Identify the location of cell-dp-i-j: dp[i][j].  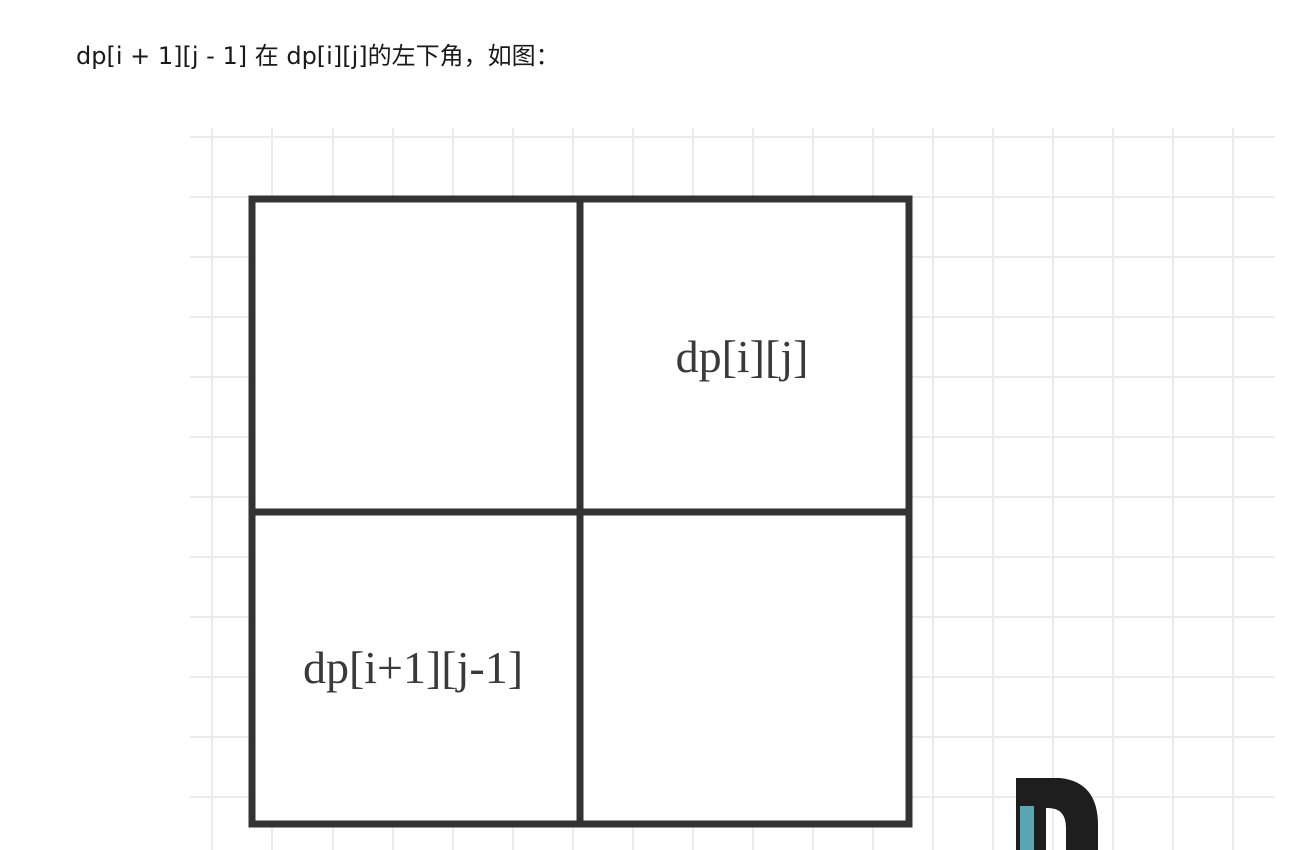
(742, 356).